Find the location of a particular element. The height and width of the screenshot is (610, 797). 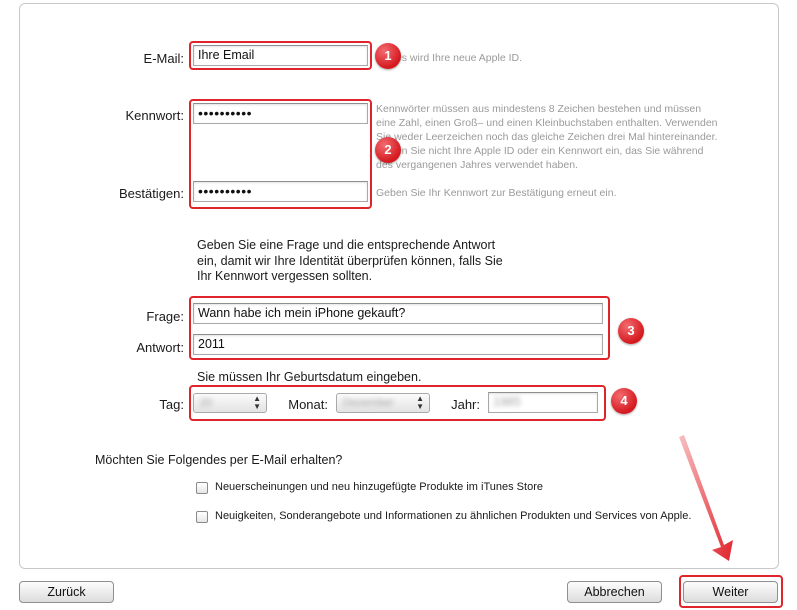

arrow-shape is located at coordinates (706, 498).